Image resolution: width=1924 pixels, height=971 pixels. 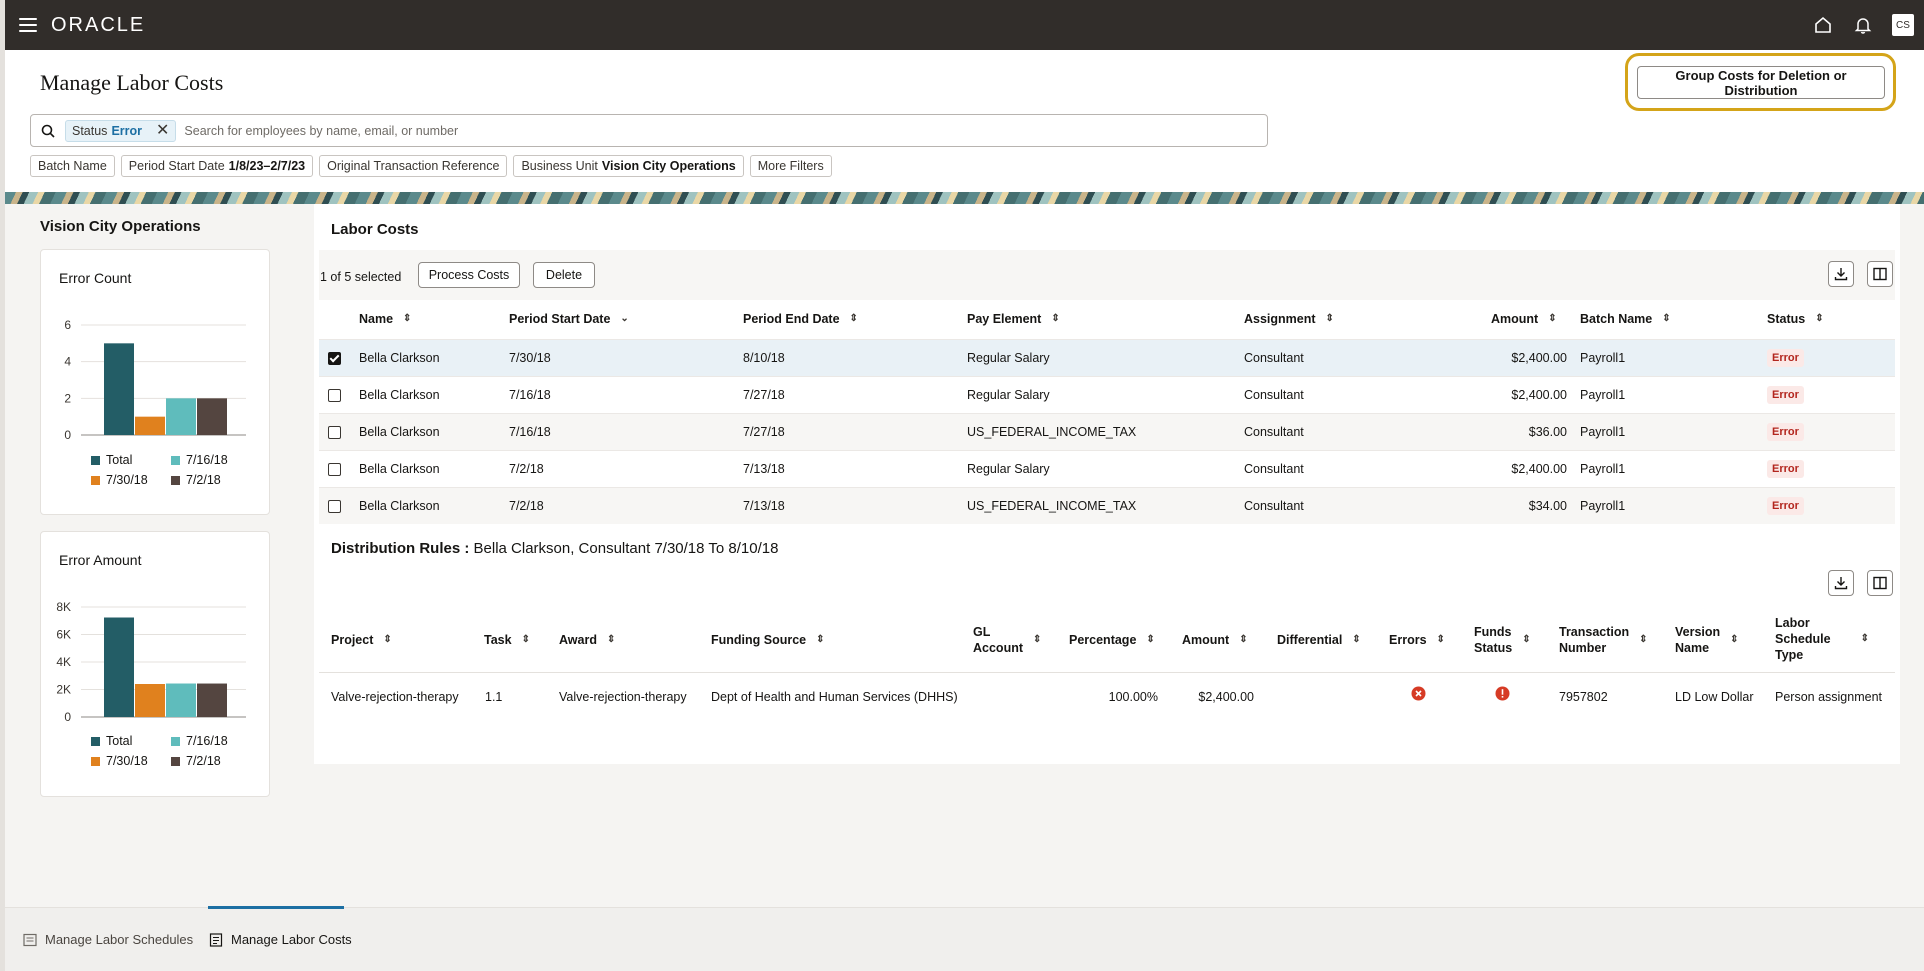 I want to click on col-percentage: Percentage ⇕, so click(x=1112, y=640).